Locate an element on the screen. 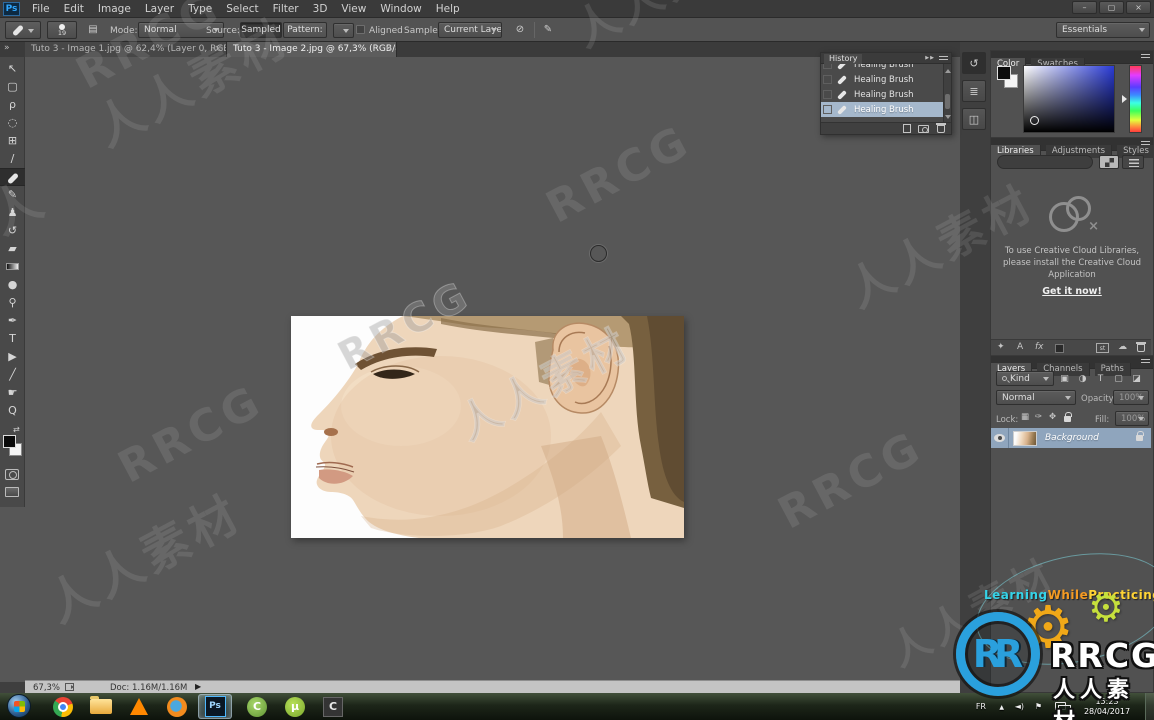 Image resolution: width=1154 pixels, height=720 pixels. zoom-level-field: 67,3% is located at coordinates (46, 688).